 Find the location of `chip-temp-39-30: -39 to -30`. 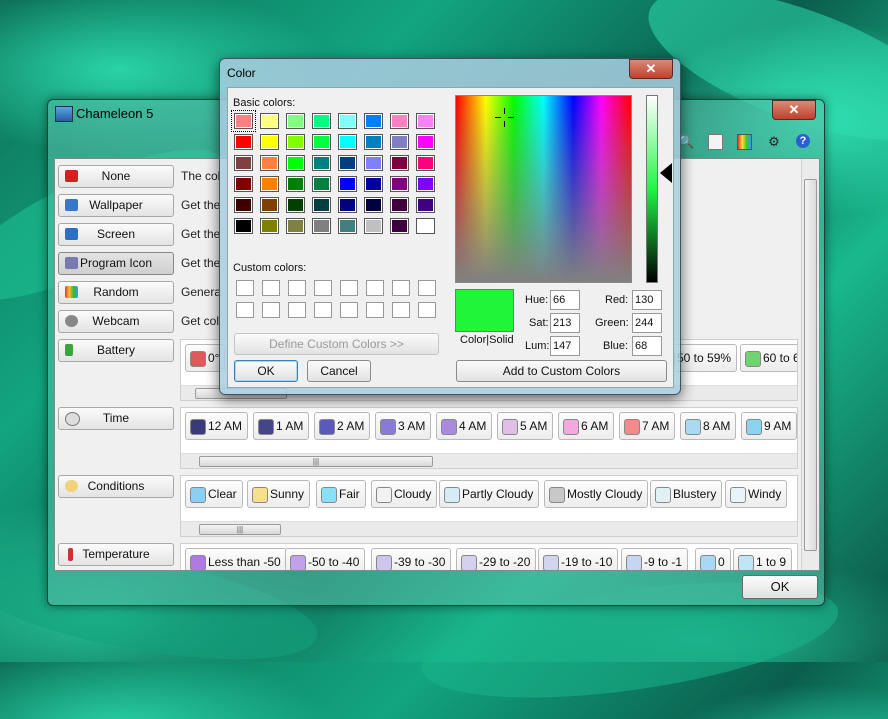

chip-temp-39-30: -39 to -30 is located at coordinates (411, 559).